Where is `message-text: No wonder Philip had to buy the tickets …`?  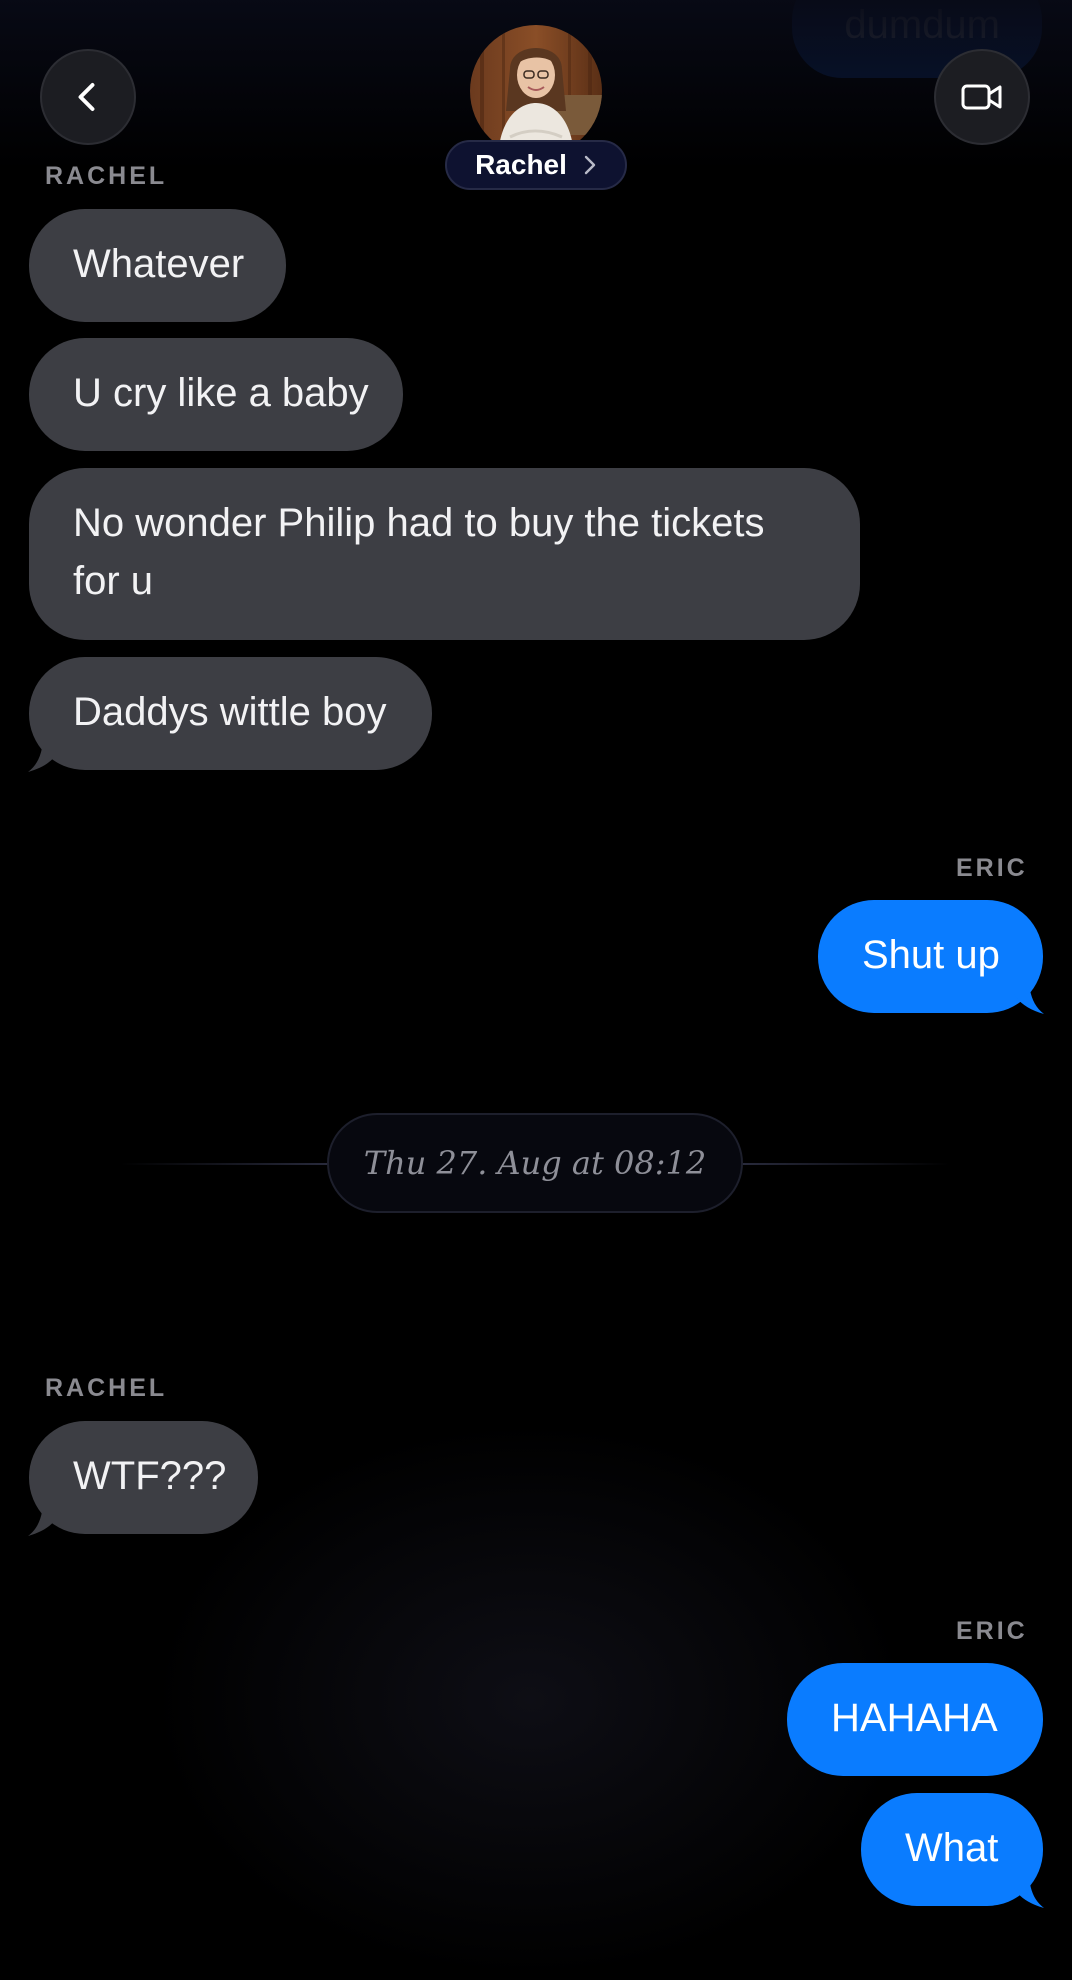
message-text: No wonder Philip had to buy the tickets … is located at coordinates (419, 552).